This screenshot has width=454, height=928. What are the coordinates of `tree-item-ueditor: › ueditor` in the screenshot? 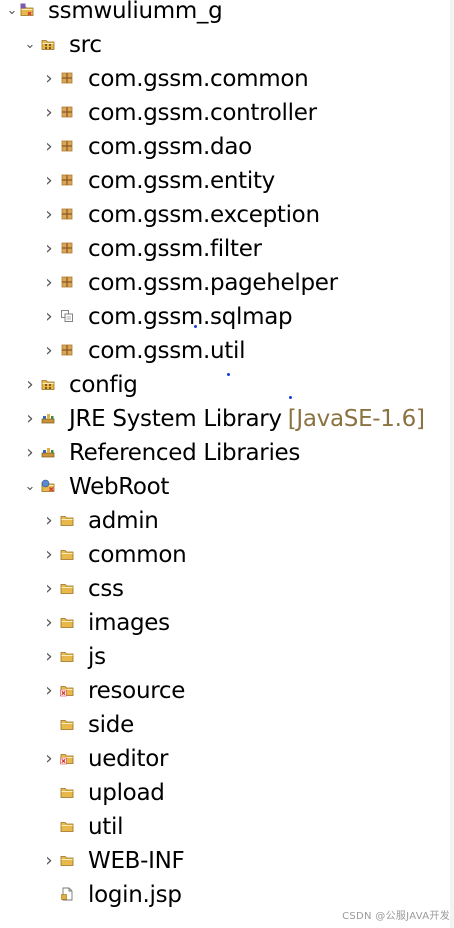 It's located at (224, 759).